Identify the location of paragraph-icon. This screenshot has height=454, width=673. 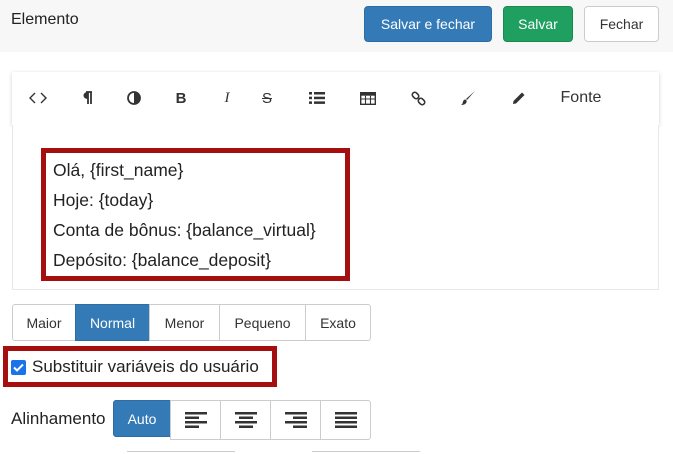
(87, 98).